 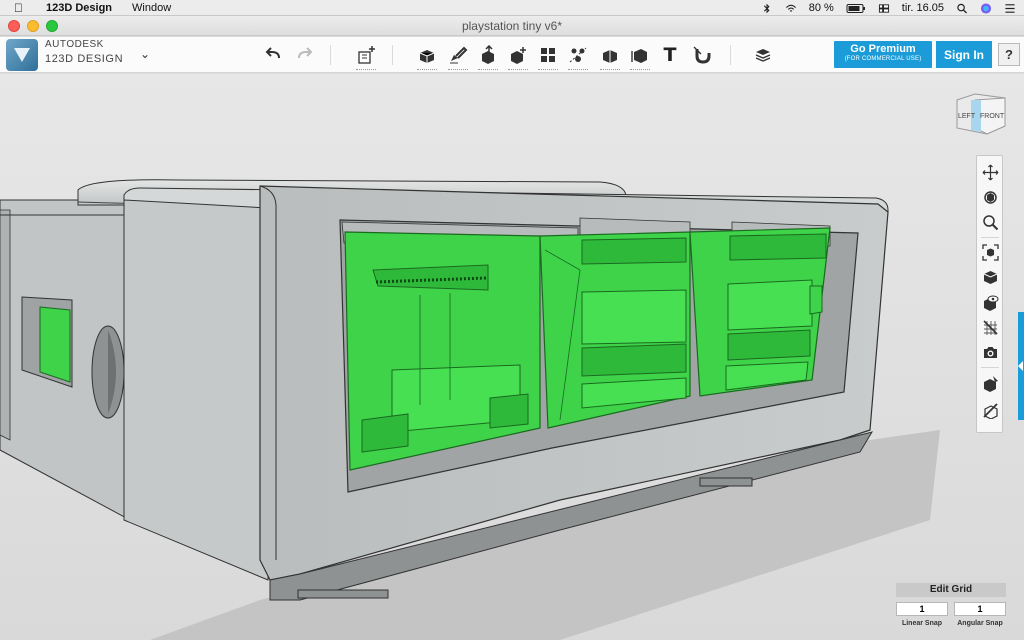 I want to click on combine-button, so click(x=610, y=55).